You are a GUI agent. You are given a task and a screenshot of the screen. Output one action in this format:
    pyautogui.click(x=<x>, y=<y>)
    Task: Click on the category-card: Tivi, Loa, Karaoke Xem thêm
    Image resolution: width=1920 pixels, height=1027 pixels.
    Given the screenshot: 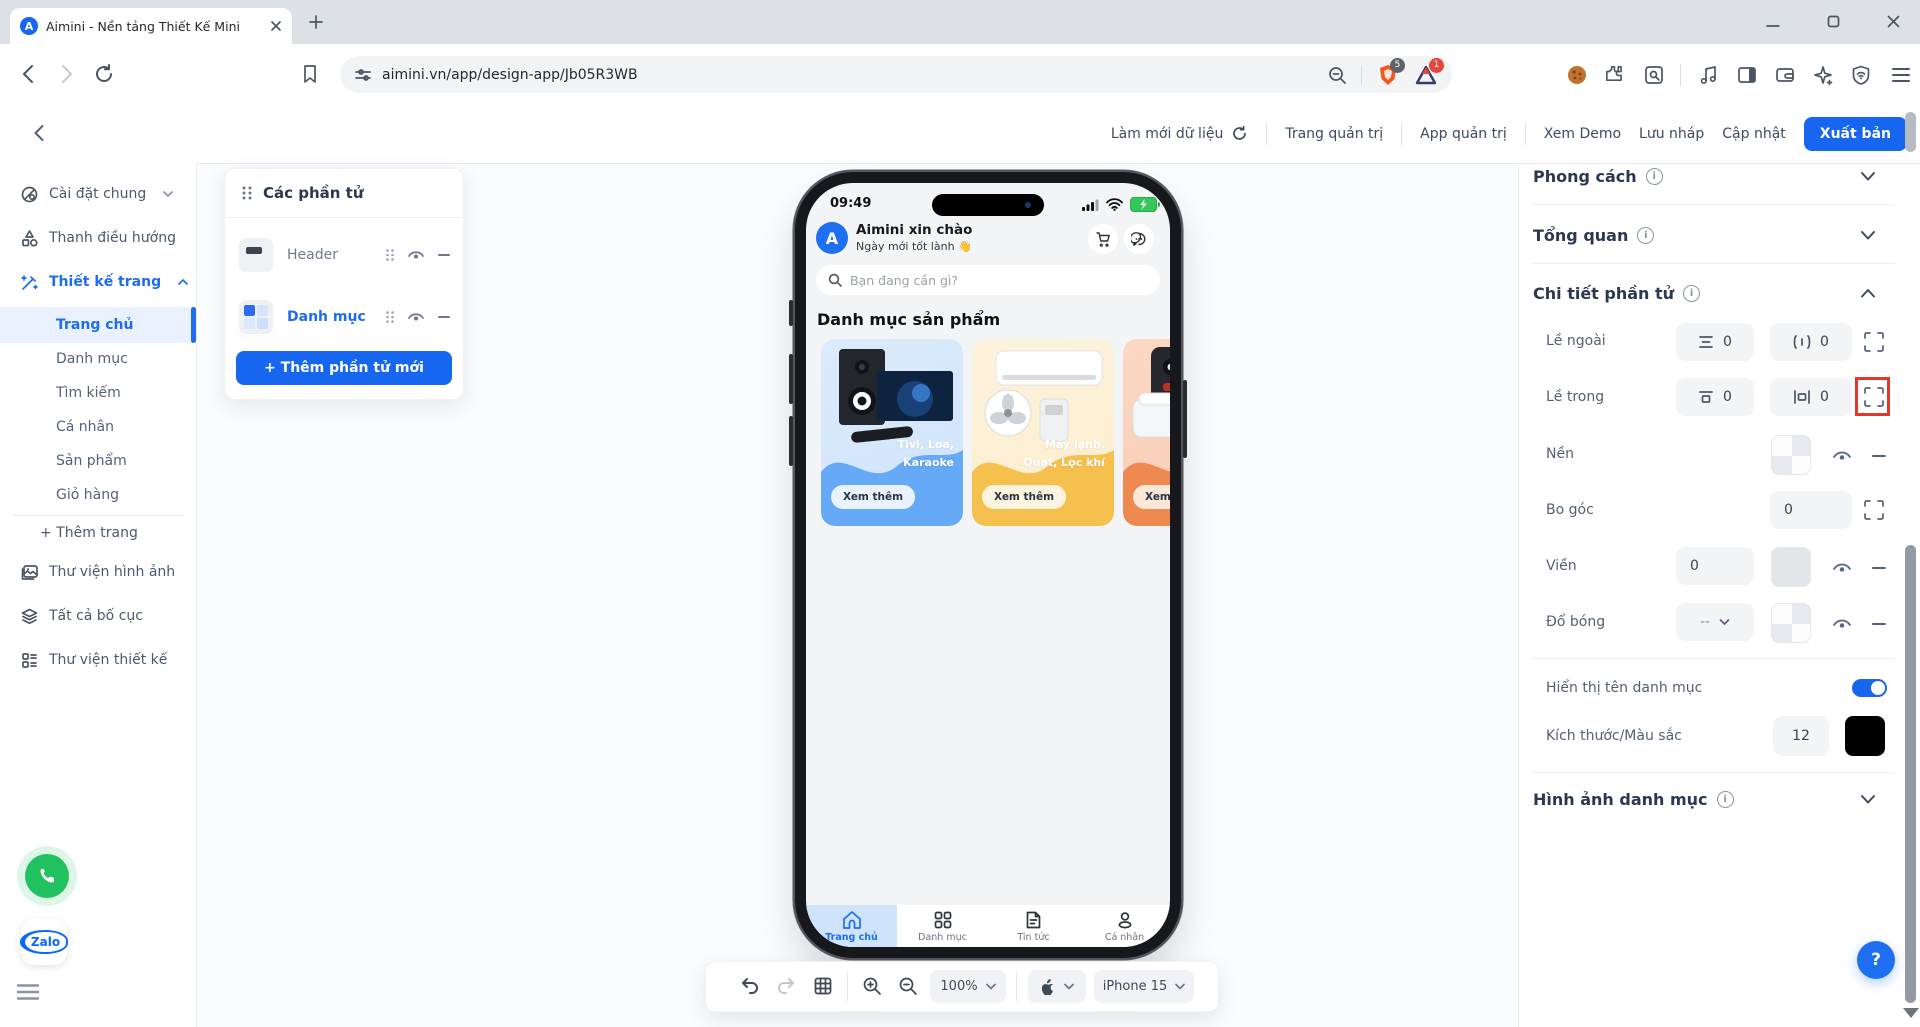 What is the action you would take?
    pyautogui.click(x=892, y=432)
    